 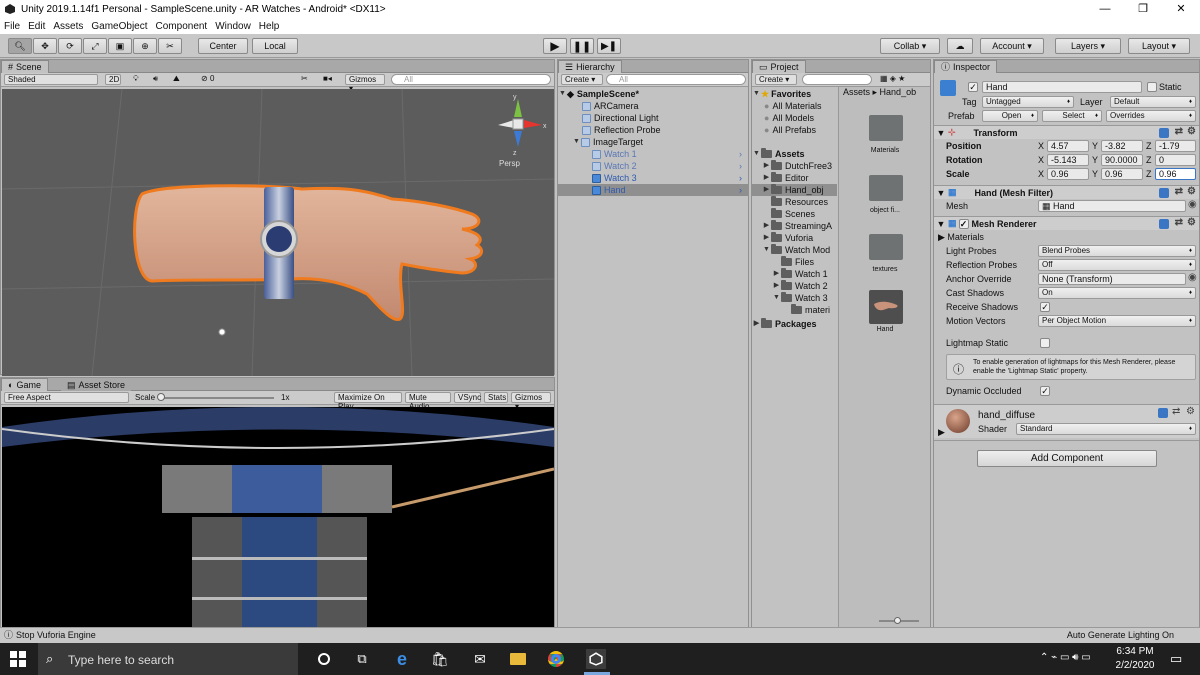 What do you see at coordinates (207, 78) in the screenshot?
I see `hidden-objects-icon: ⊘ 0` at bounding box center [207, 78].